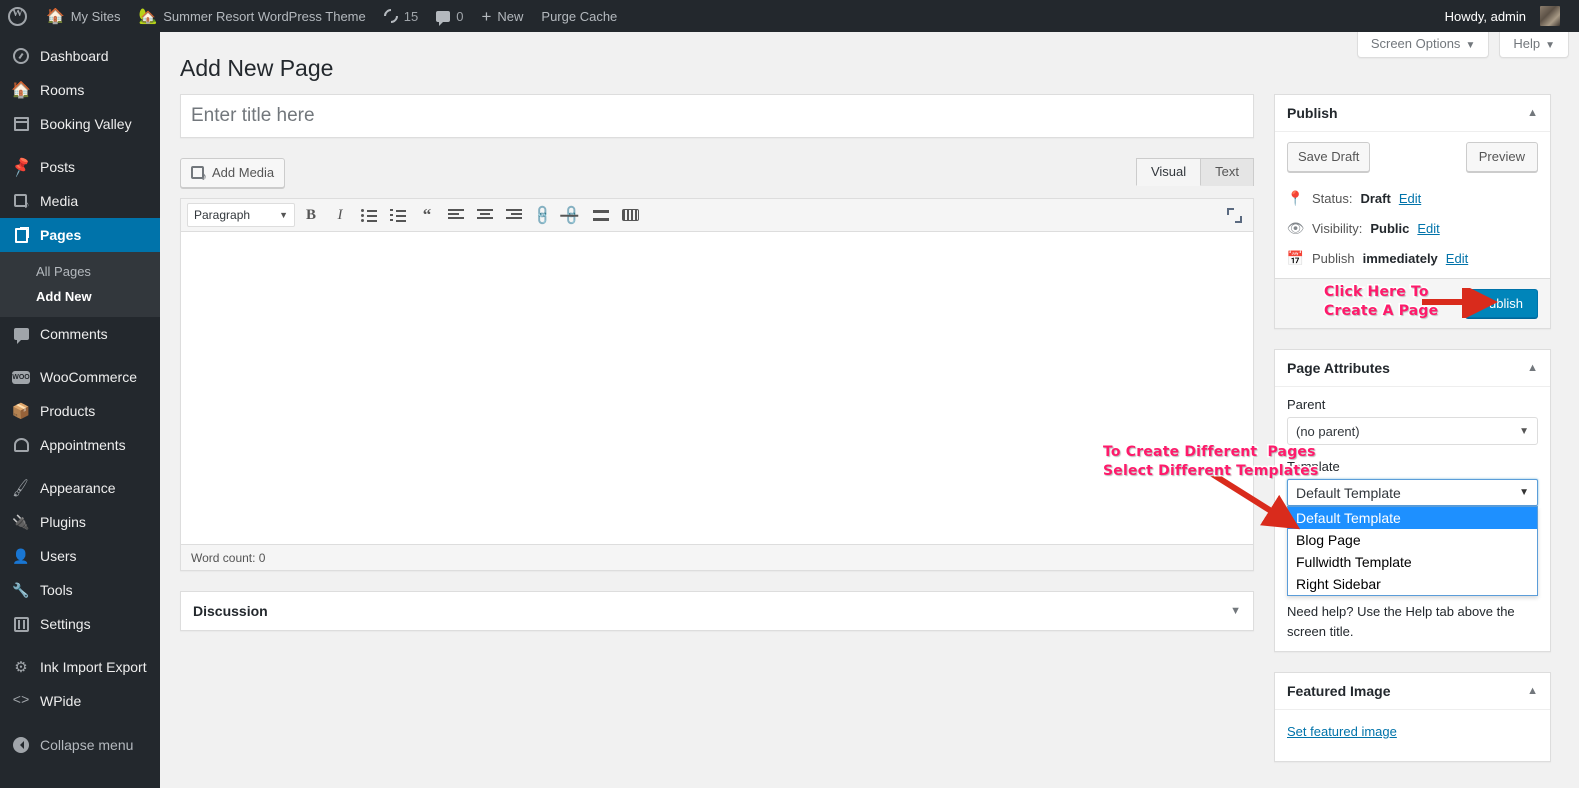 Image resolution: width=1579 pixels, height=788 pixels. Describe the element at coordinates (68, 411) in the screenshot. I see `sidebar-item-label: Products` at that location.